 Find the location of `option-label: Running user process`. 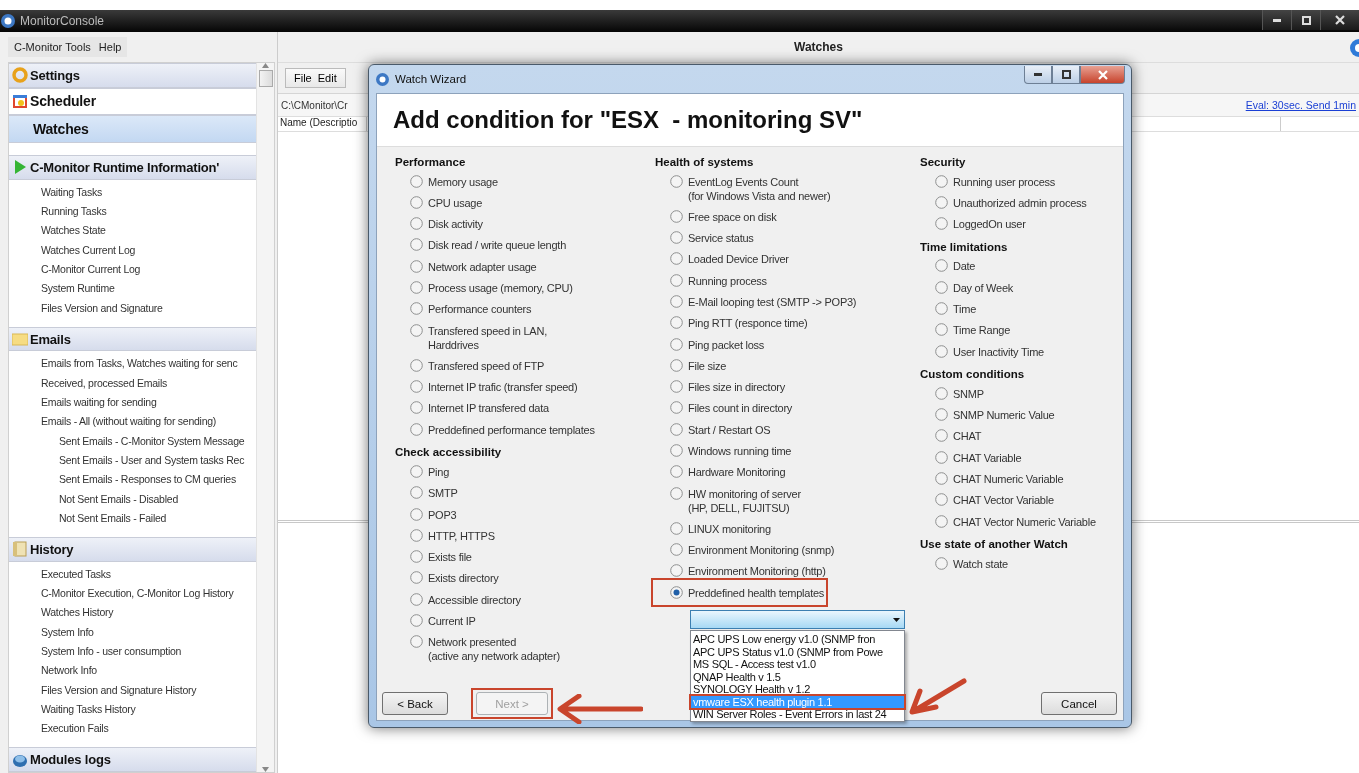

option-label: Running user process is located at coordinates (1004, 181).